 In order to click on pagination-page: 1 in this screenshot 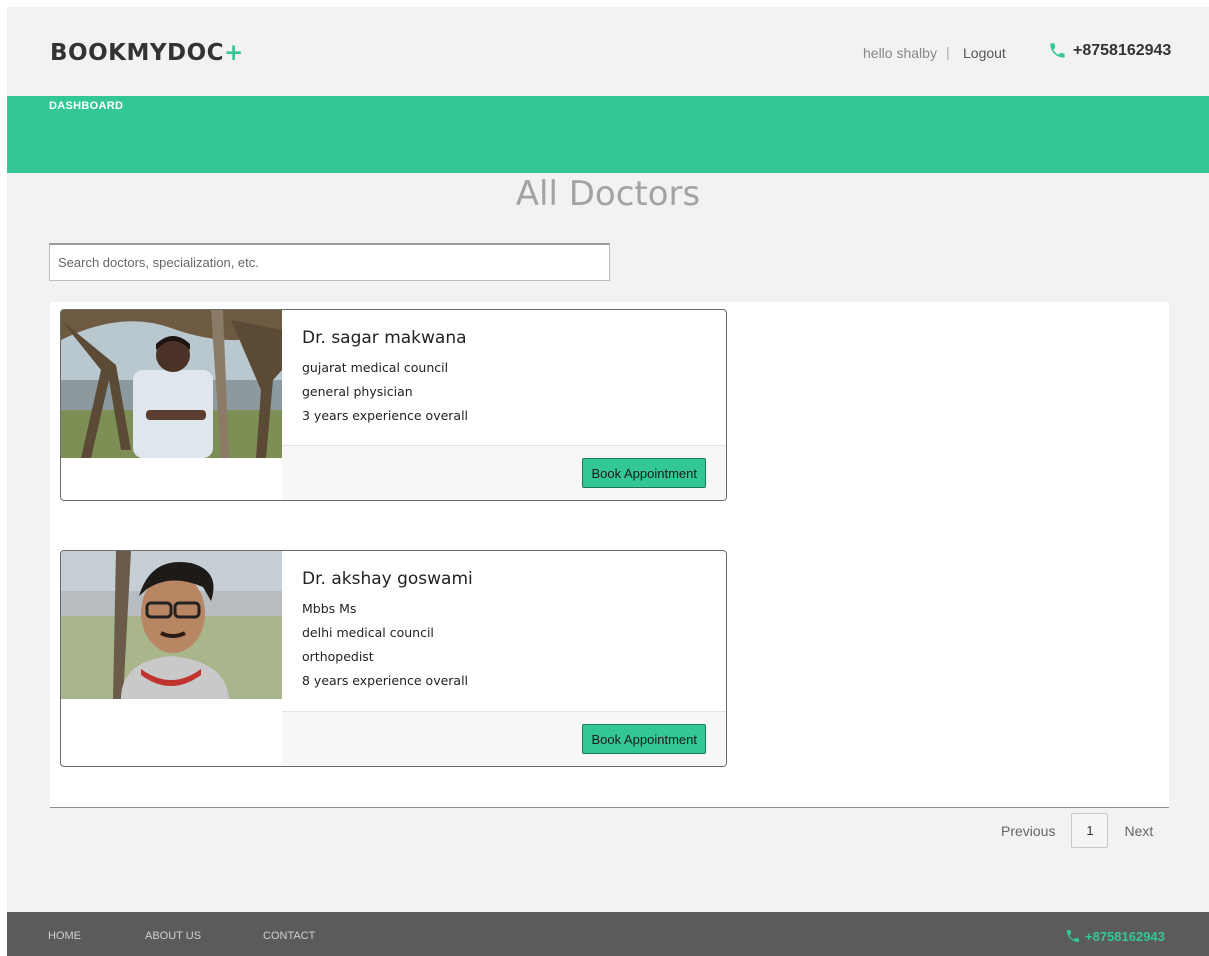, I will do `click(1090, 830)`.